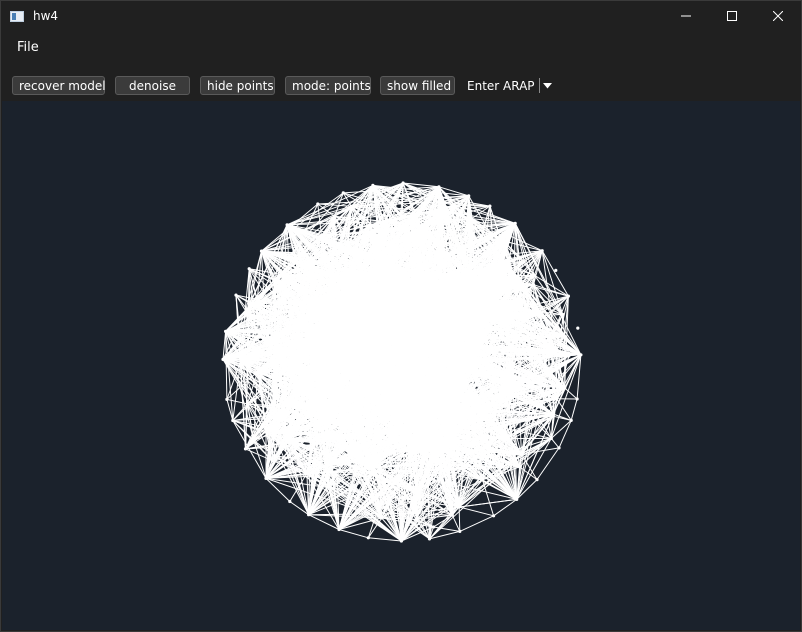 The image size is (802, 632). Describe the element at coordinates (401, 16) in the screenshot. I see `title-bar: hw4` at that location.